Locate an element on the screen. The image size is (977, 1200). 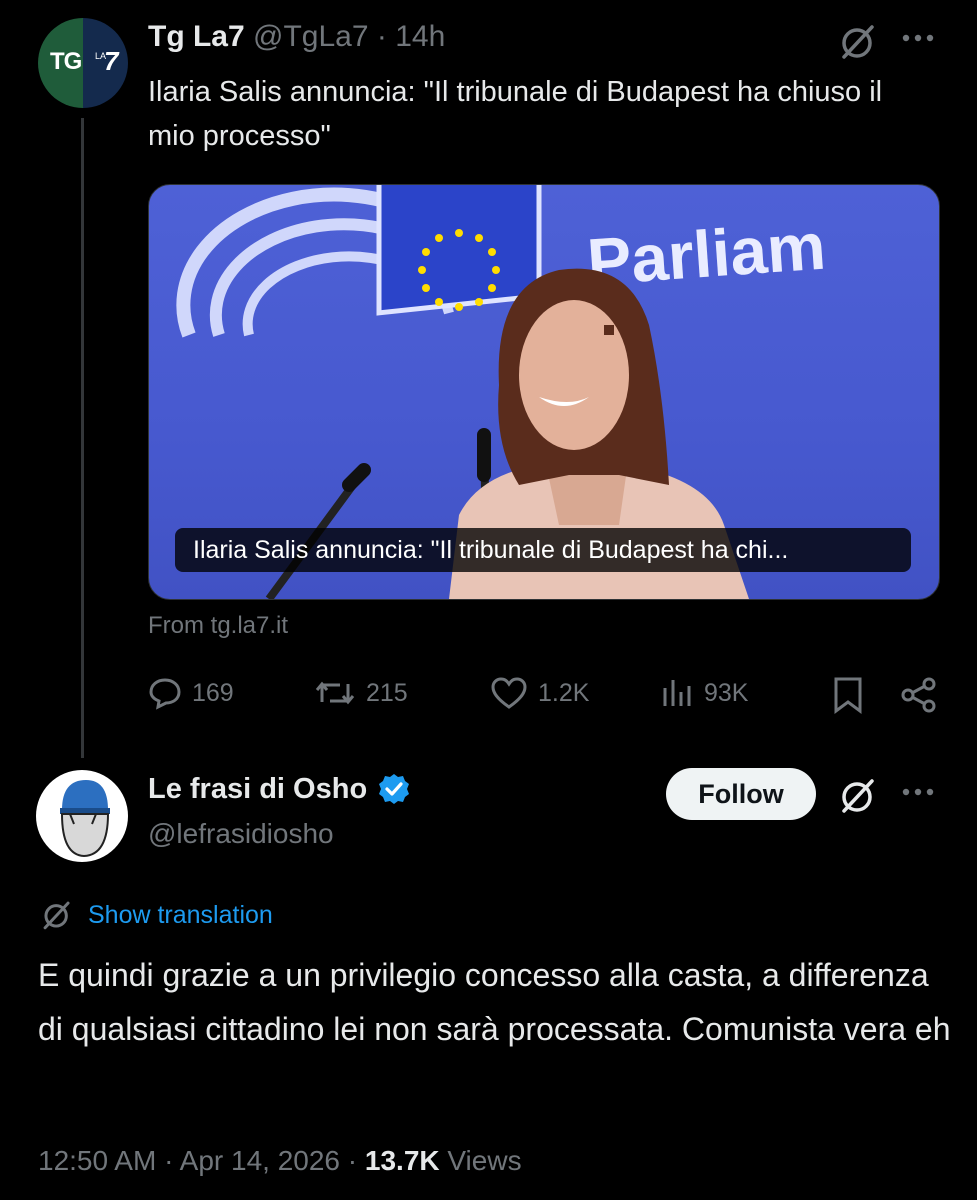
reply-action: 169 is located at coordinates (191, 693).